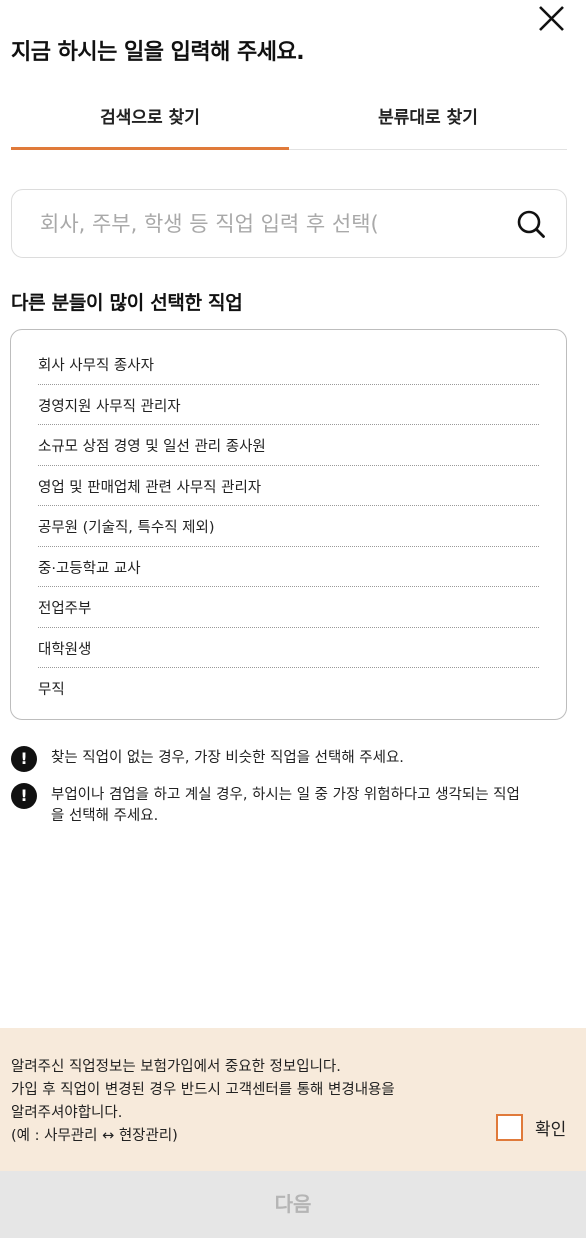 The image size is (586, 1238). Describe the element at coordinates (288, 364) in the screenshot. I see `job-item-office-worker: 회사 사무직 종사자` at that location.